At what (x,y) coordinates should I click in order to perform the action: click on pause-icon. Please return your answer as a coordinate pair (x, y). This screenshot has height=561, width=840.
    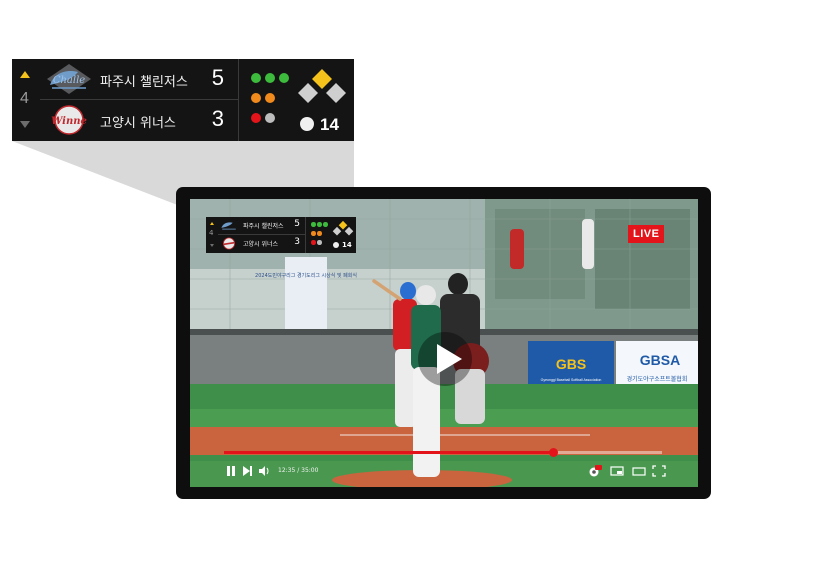
    Looking at the image, I should click on (231, 471).